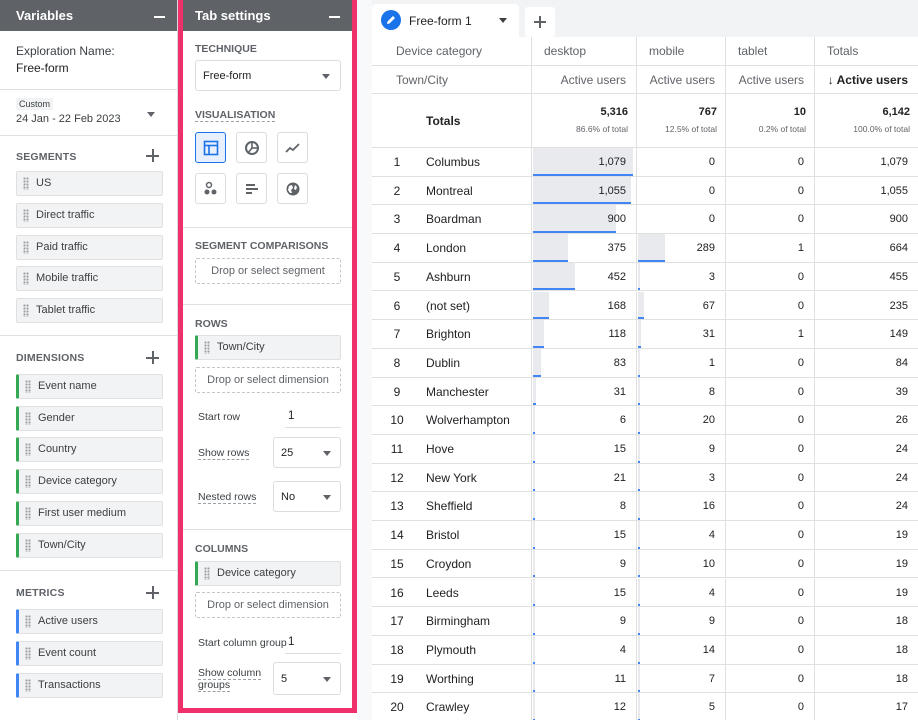  What do you see at coordinates (681, 305) in the screenshot?
I see `cell-mobile: 67` at bounding box center [681, 305].